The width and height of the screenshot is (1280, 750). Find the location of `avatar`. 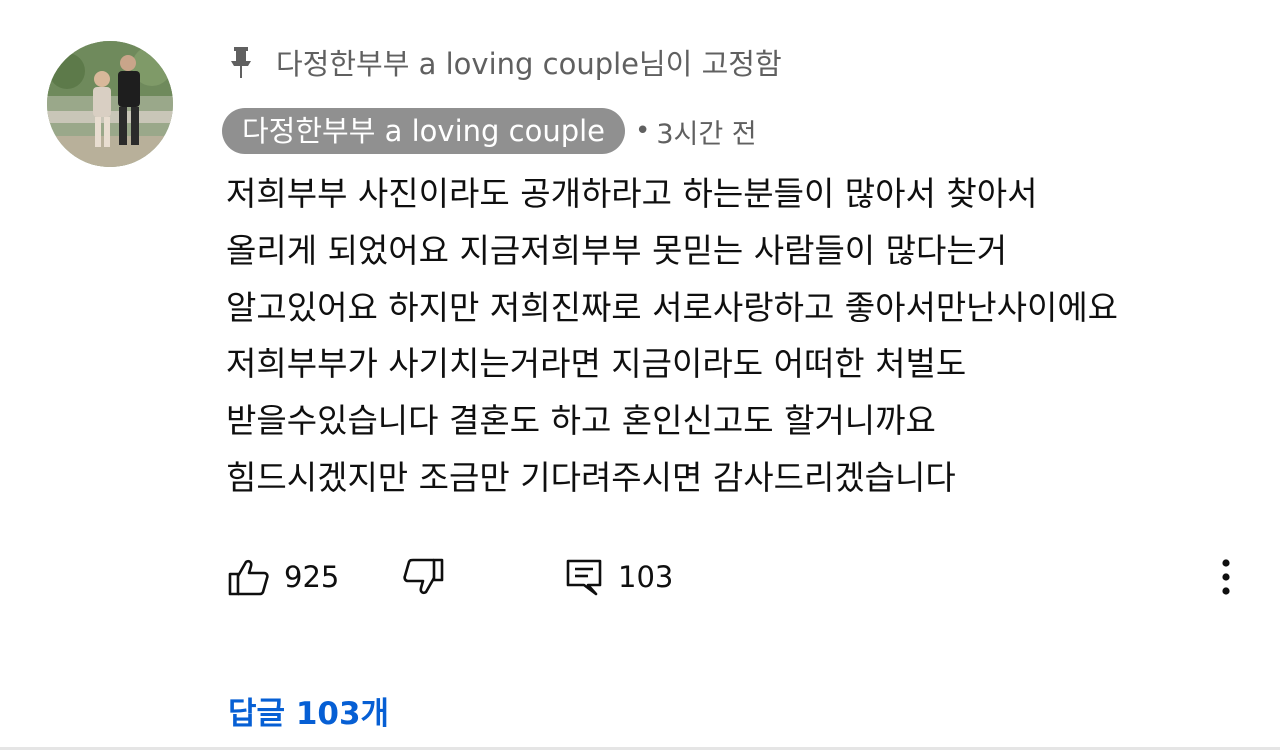

avatar is located at coordinates (110, 104).